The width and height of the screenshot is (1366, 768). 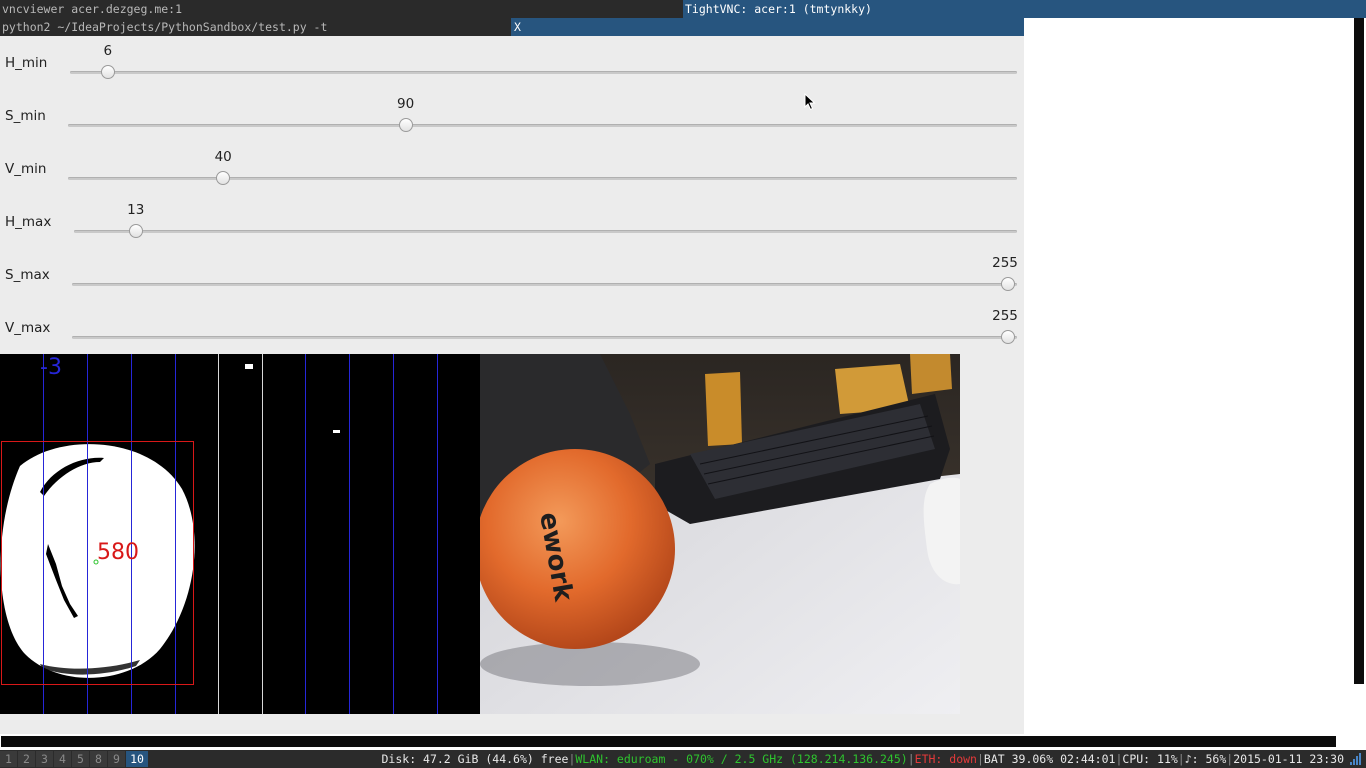 What do you see at coordinates (27, 275) in the screenshot?
I see `slider-label: S_max` at bounding box center [27, 275].